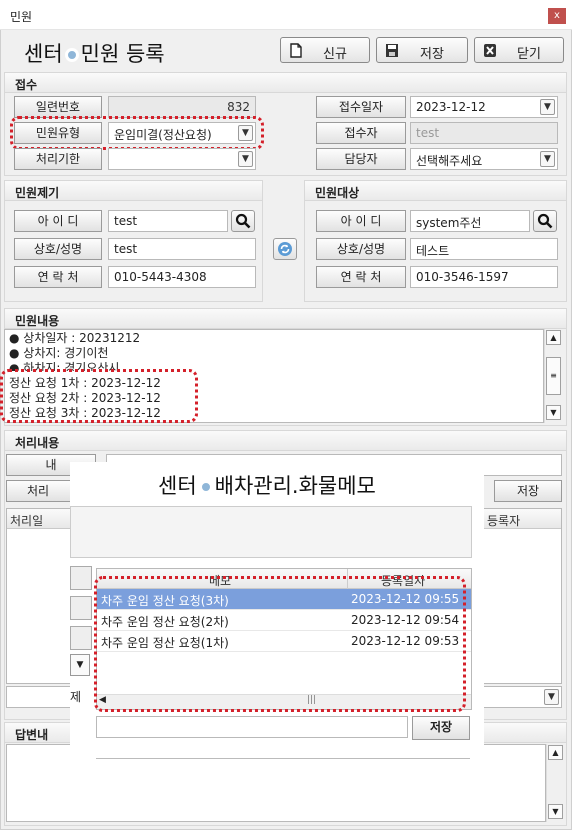 Image resolution: width=572 pixels, height=830 pixels. Describe the element at coordinates (470, 221) in the screenshot. I see `target-id-input: system주선` at that location.